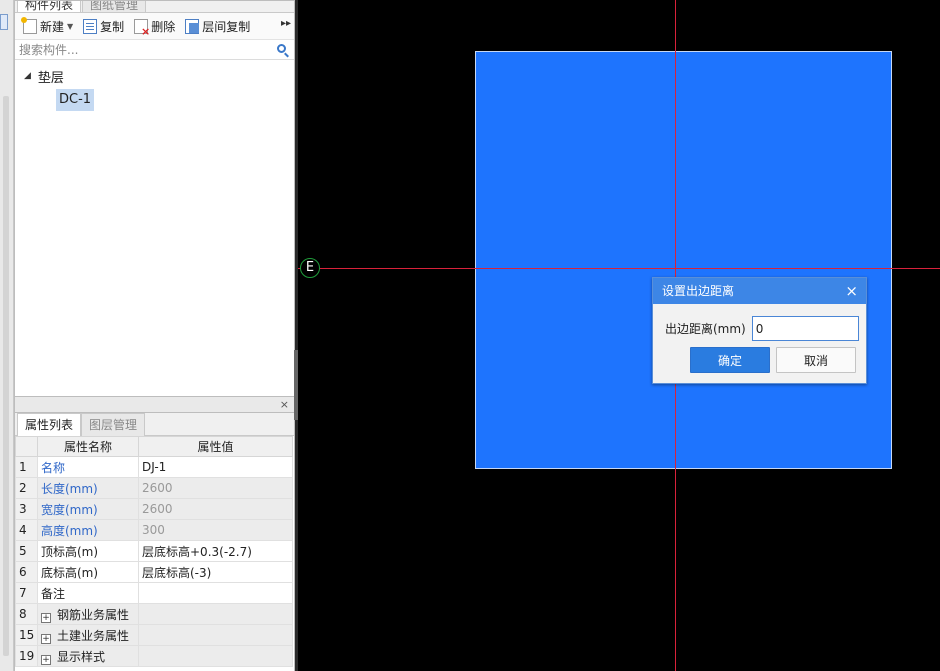 Image resolution: width=940 pixels, height=671 pixels. What do you see at coordinates (88, 509) in the screenshot?
I see `property-name: 宽度(mm)` at bounding box center [88, 509].